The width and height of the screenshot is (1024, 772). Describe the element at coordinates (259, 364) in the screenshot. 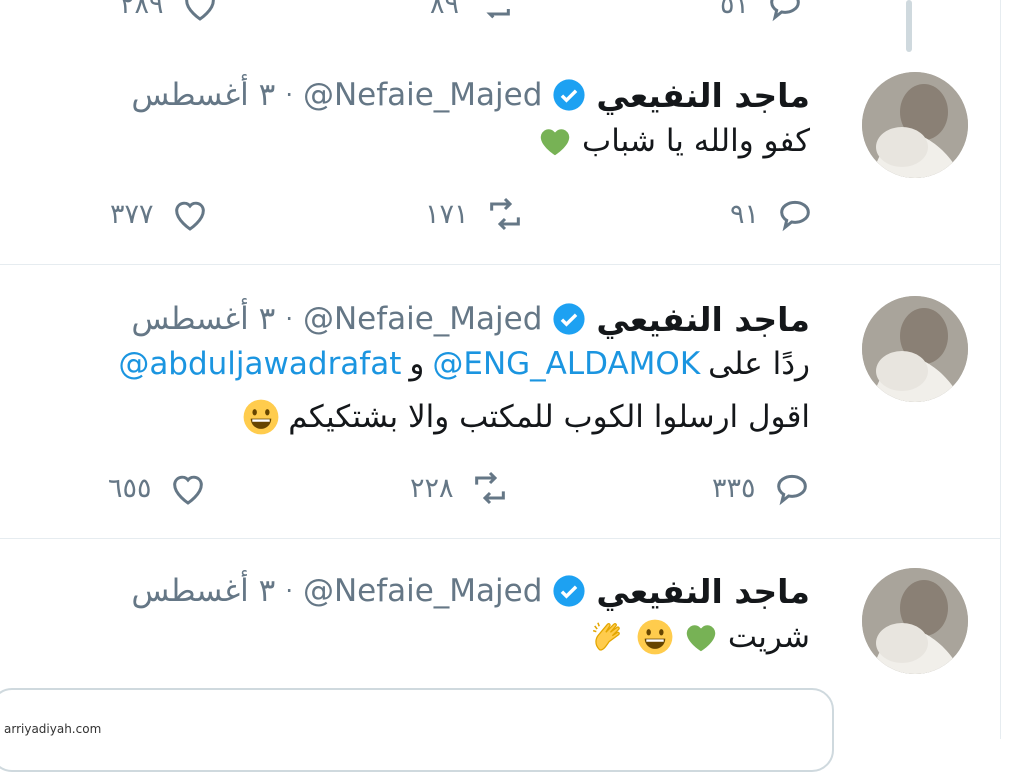

I see `mention-link: @abduljawadrafat` at that location.